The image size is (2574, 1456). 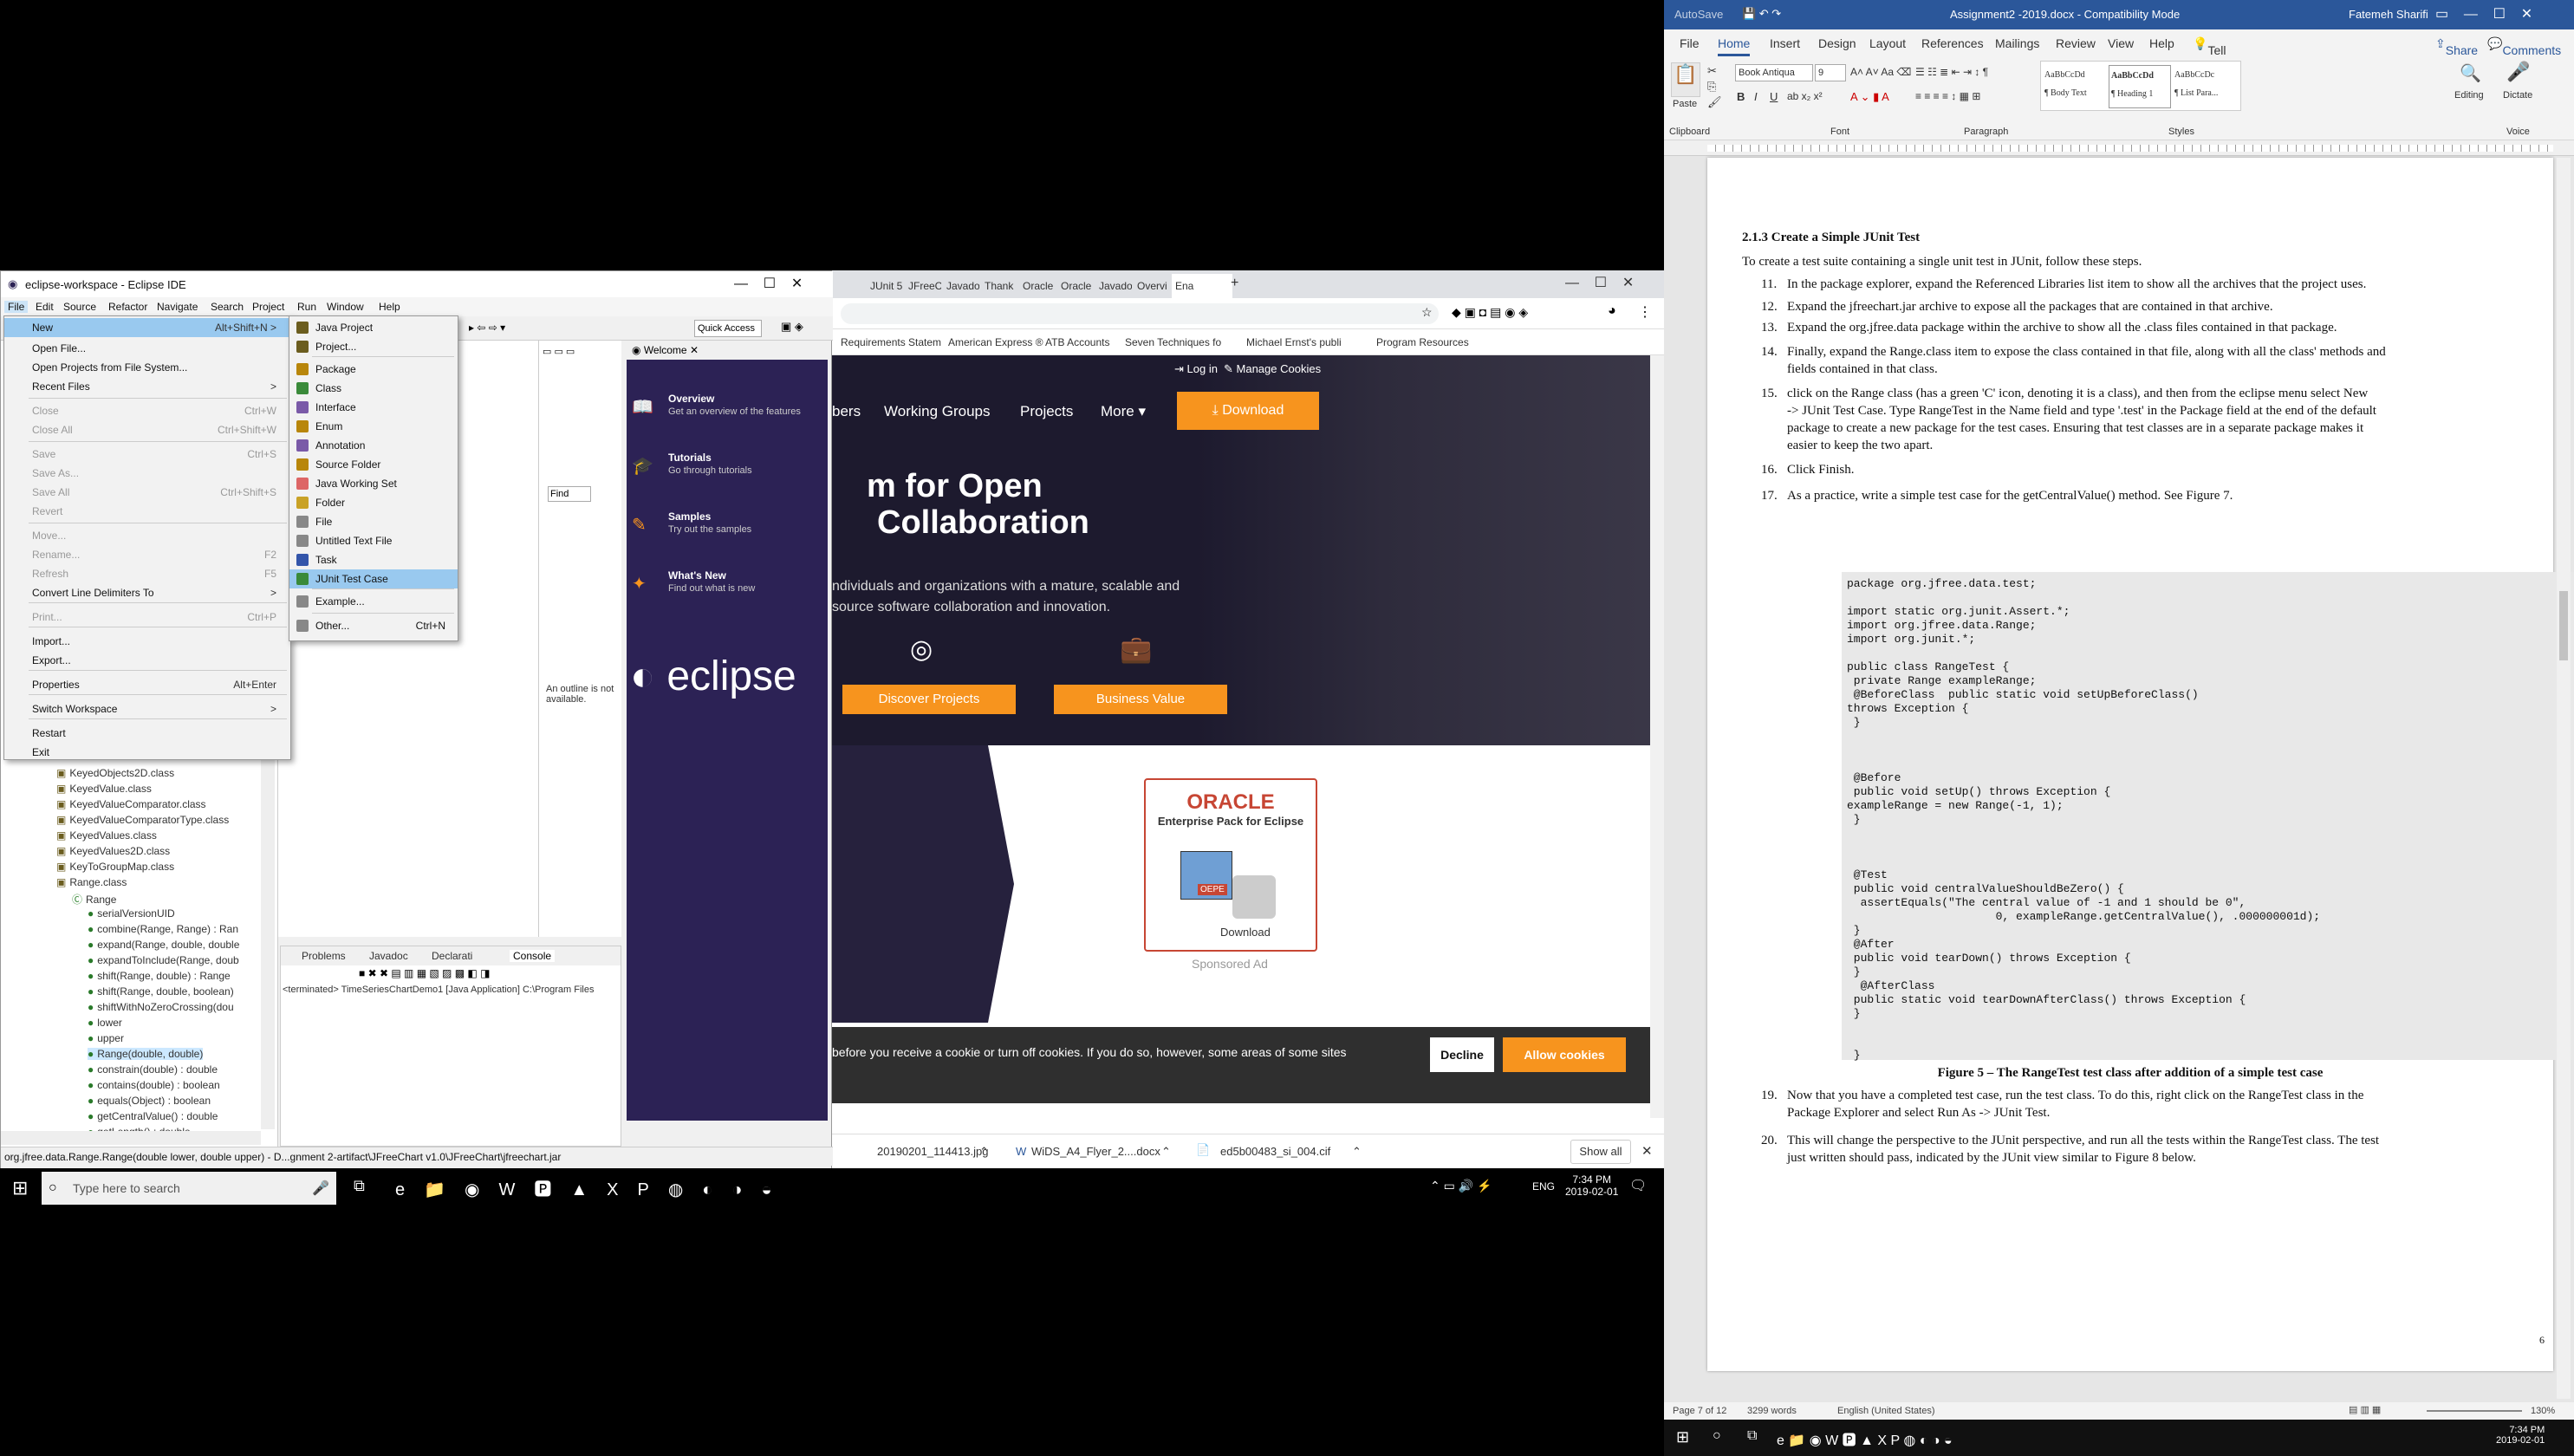 I want to click on browser-tab: Thank, so click(x=999, y=286).